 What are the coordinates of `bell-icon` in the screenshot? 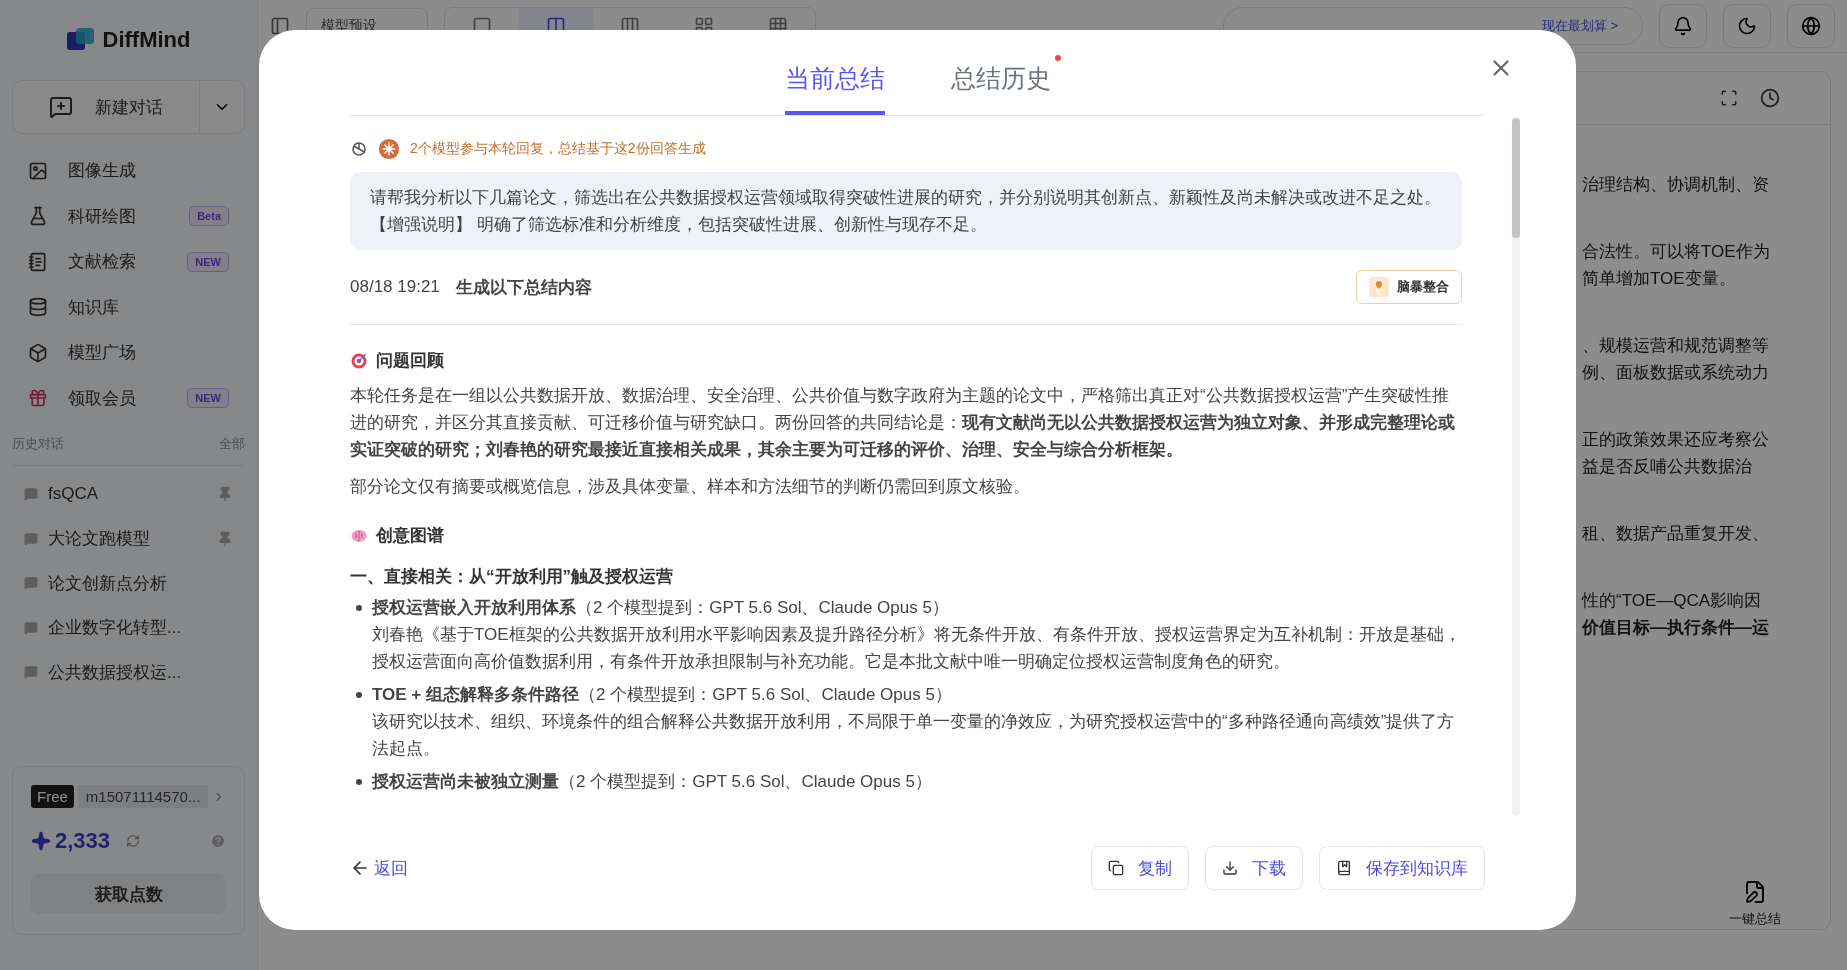 It's located at (1683, 26).